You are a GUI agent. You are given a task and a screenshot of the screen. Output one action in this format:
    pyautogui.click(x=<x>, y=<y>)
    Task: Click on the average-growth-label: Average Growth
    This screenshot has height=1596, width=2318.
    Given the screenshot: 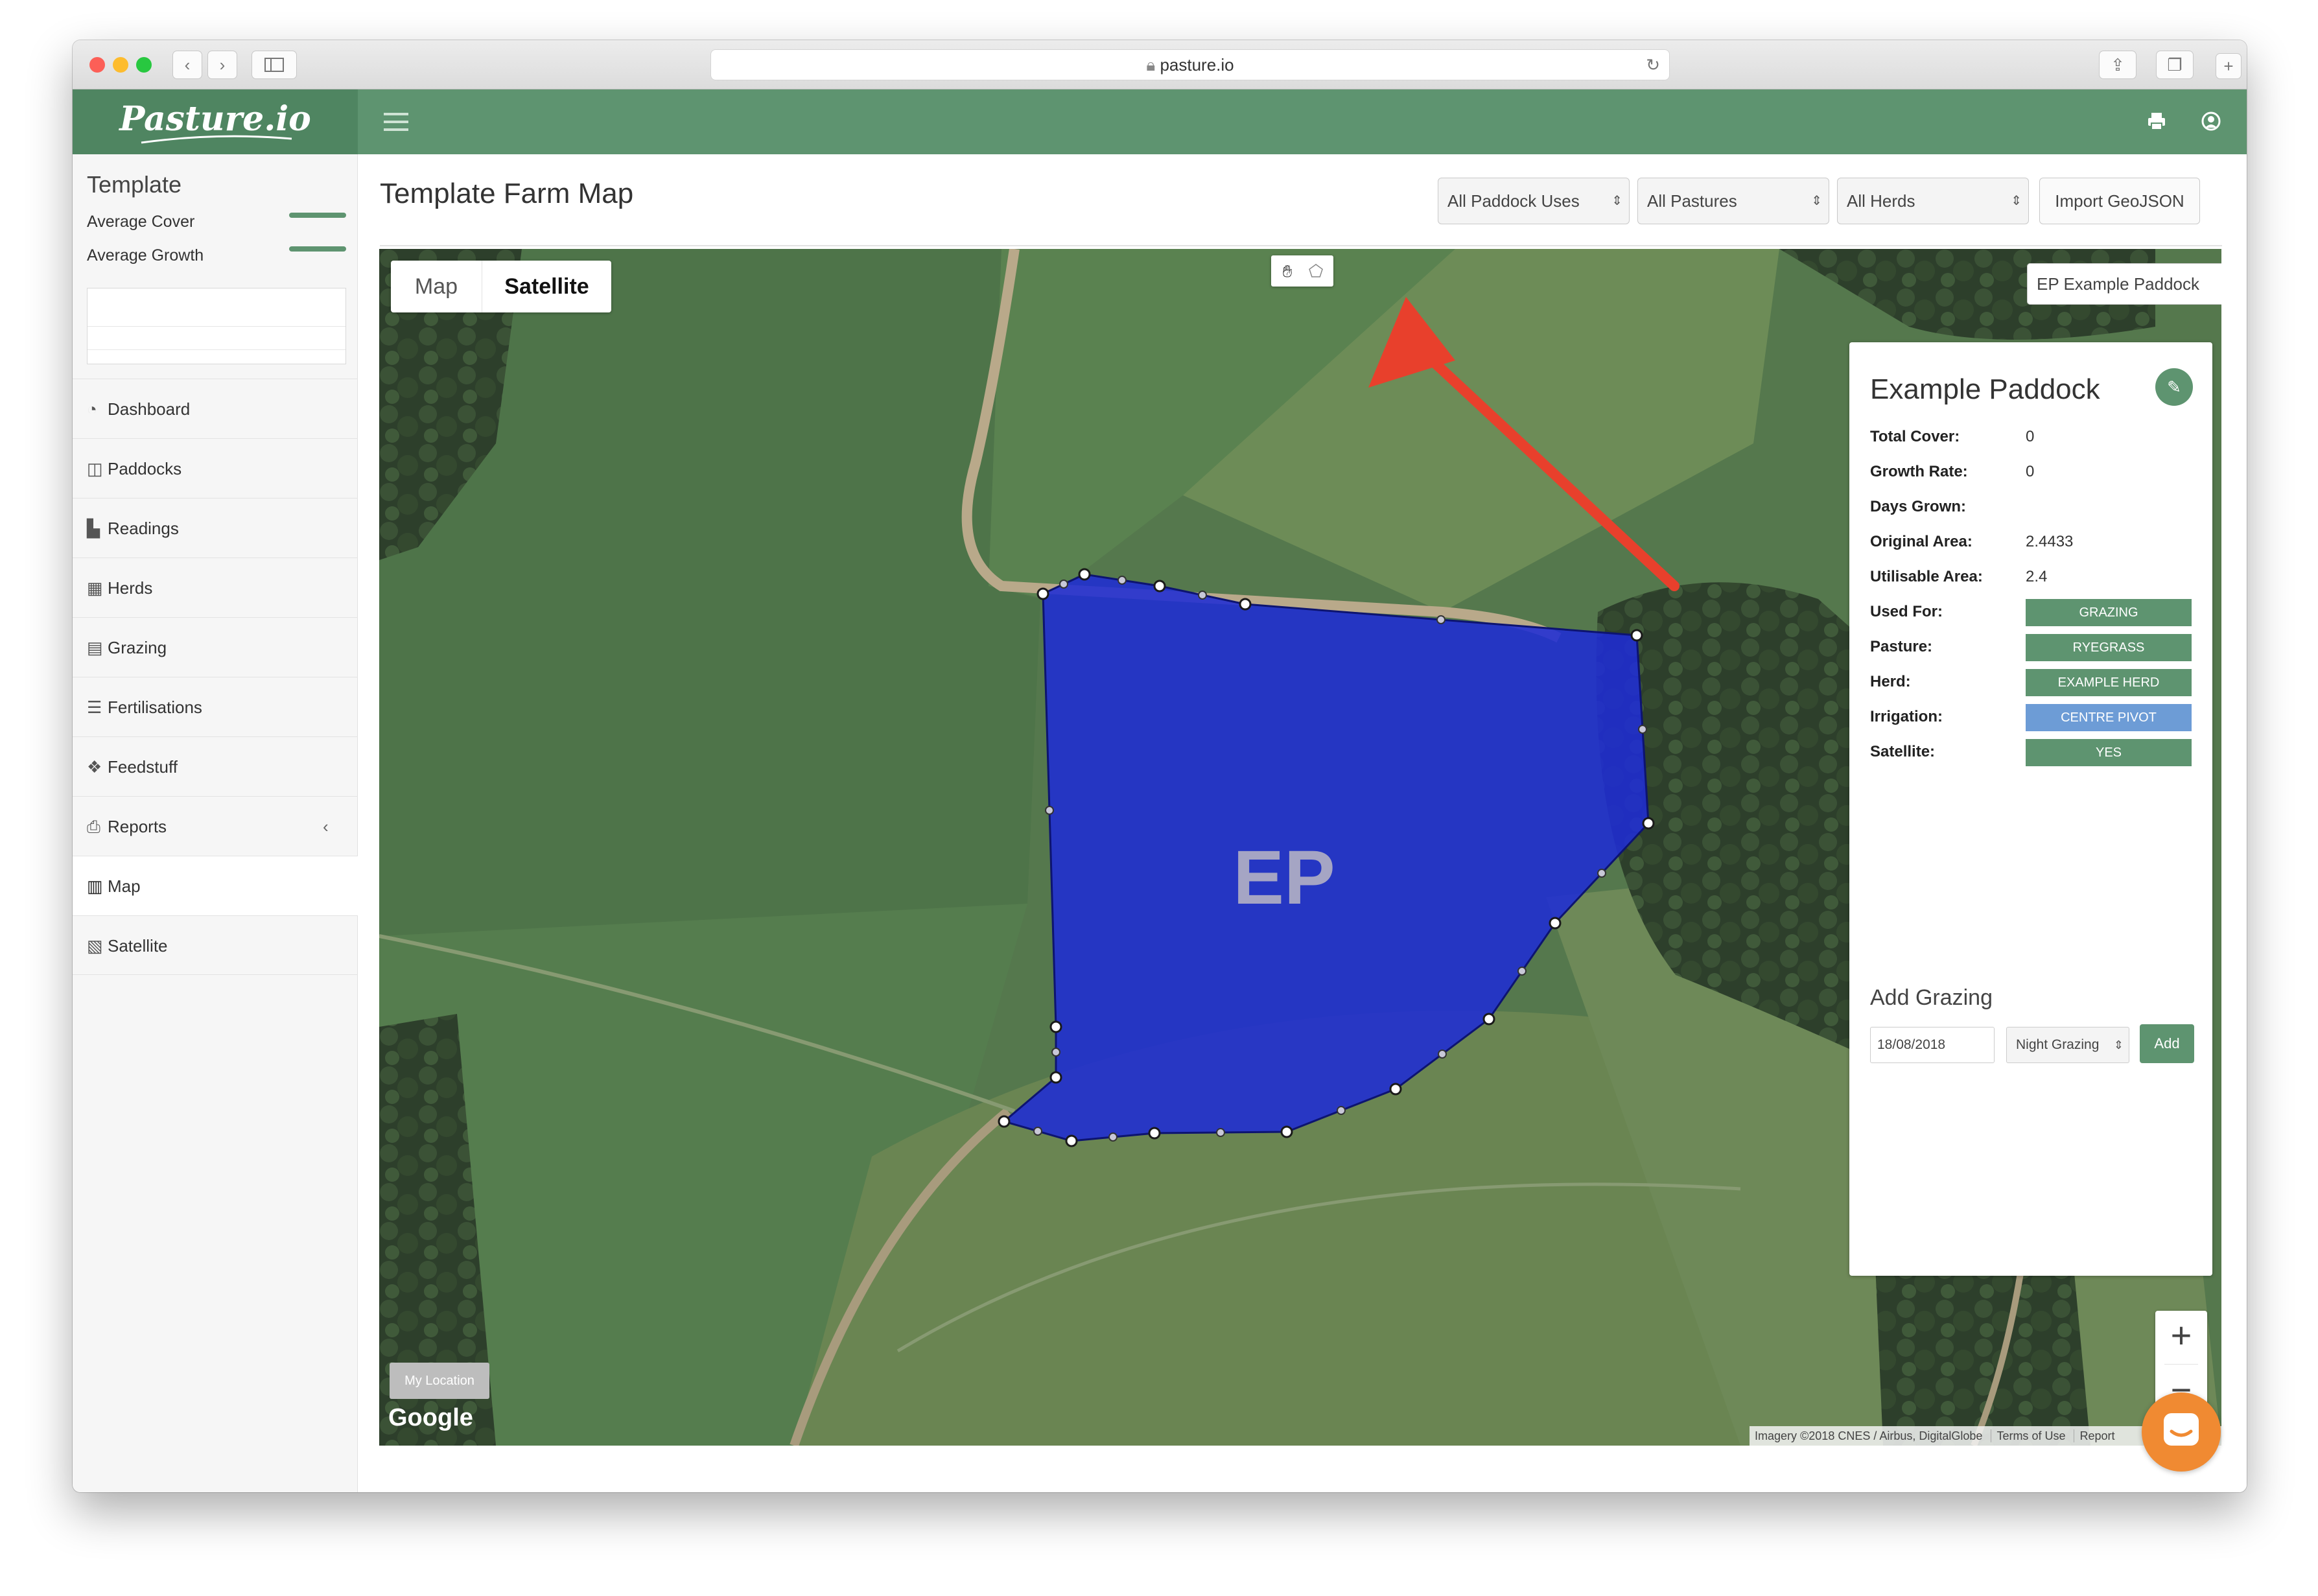 What is the action you would take?
    pyautogui.click(x=145, y=255)
    